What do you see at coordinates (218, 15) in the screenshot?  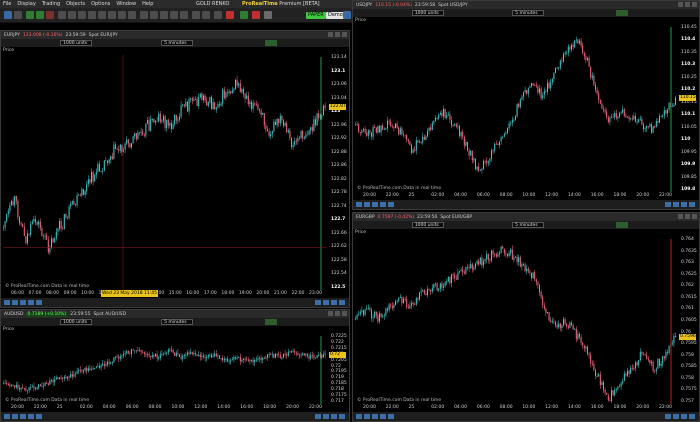 I see `target-icon` at bounding box center [218, 15].